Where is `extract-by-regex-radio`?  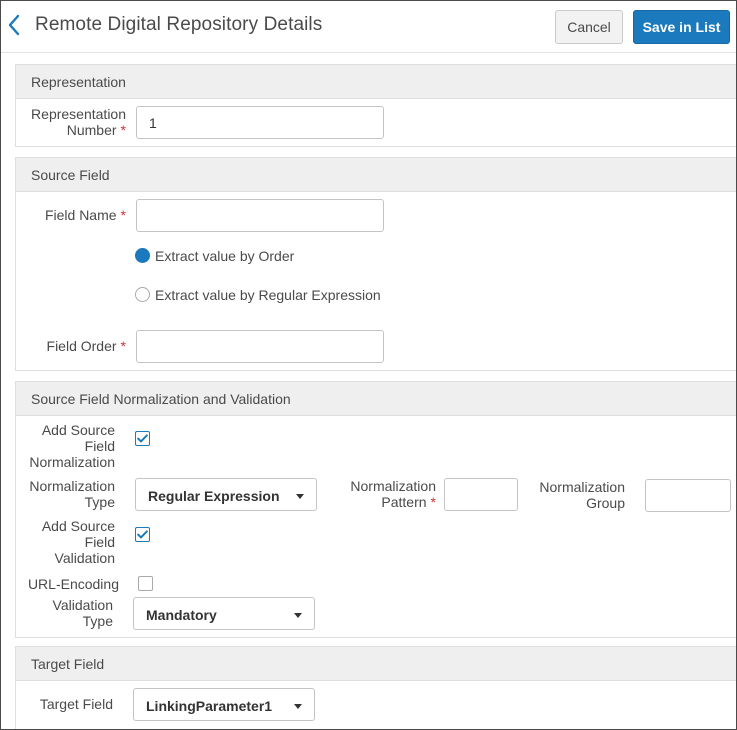 extract-by-regex-radio is located at coordinates (142, 294).